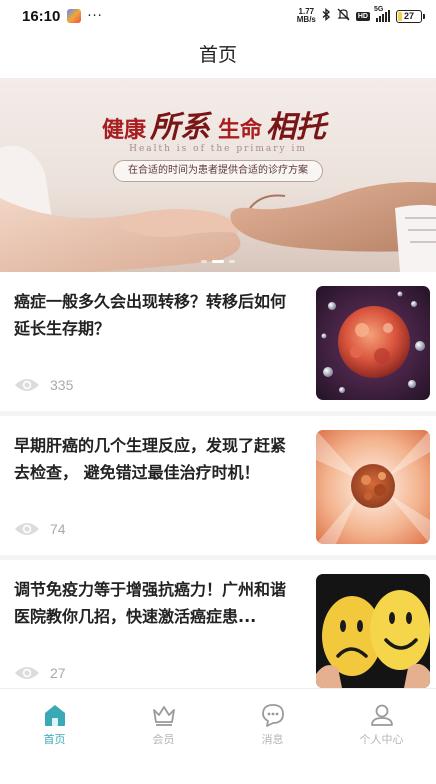 The height and width of the screenshot is (784, 436). What do you see at coordinates (150, 315) in the screenshot?
I see `article-title: 癌症一般多久会出现转移？转移后如何延长生存期？` at bounding box center [150, 315].